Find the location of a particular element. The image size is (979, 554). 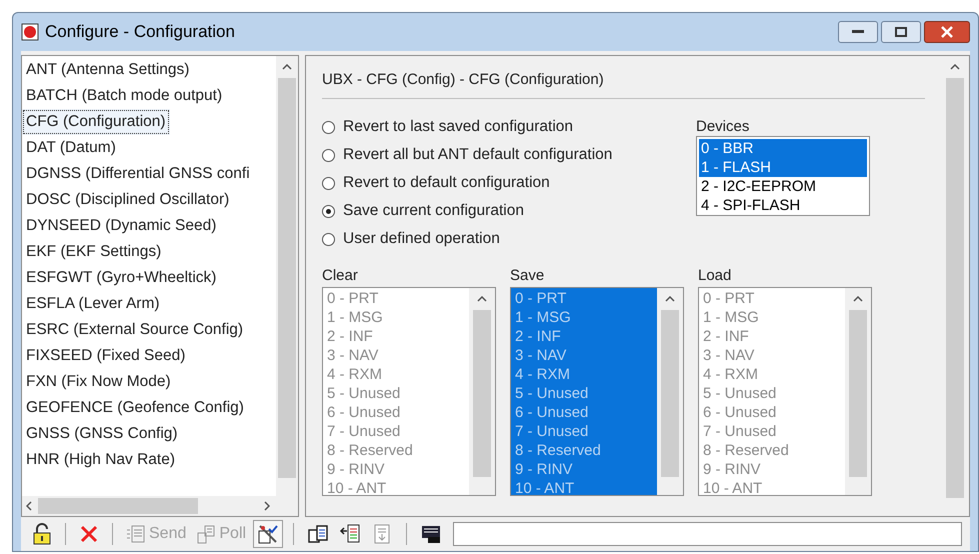

list-item: 1 - FLASH is located at coordinates (783, 167).